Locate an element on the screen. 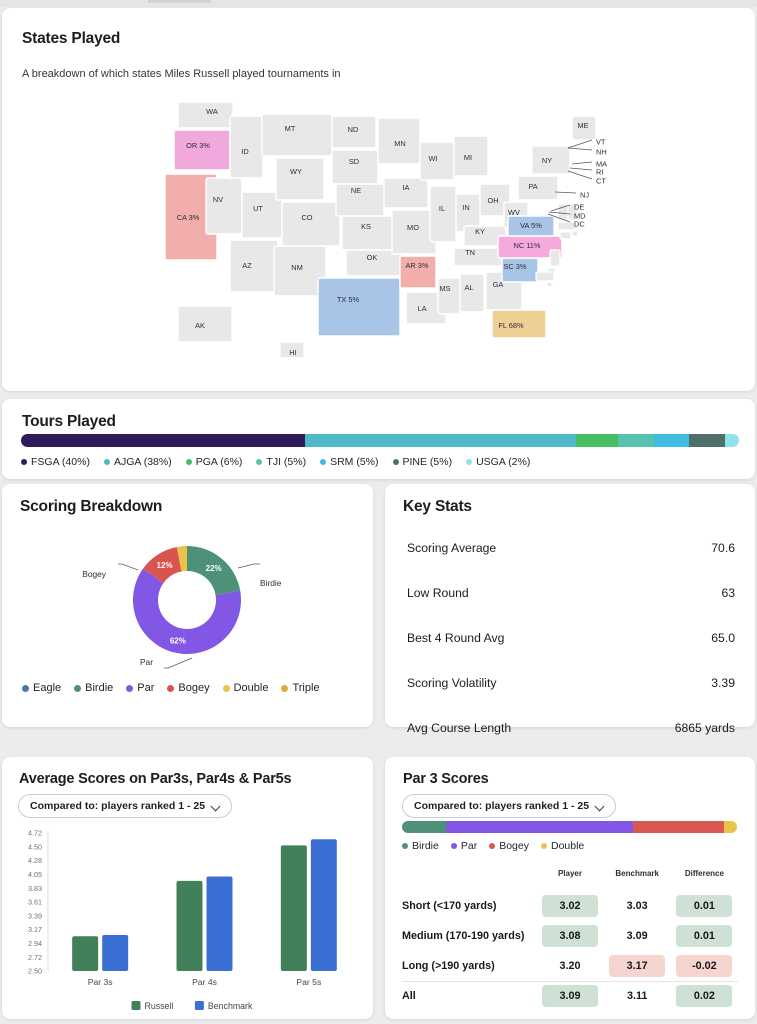 This screenshot has height=1024, width=757. tours-legend-item: PGA (6%) is located at coordinates (214, 462).